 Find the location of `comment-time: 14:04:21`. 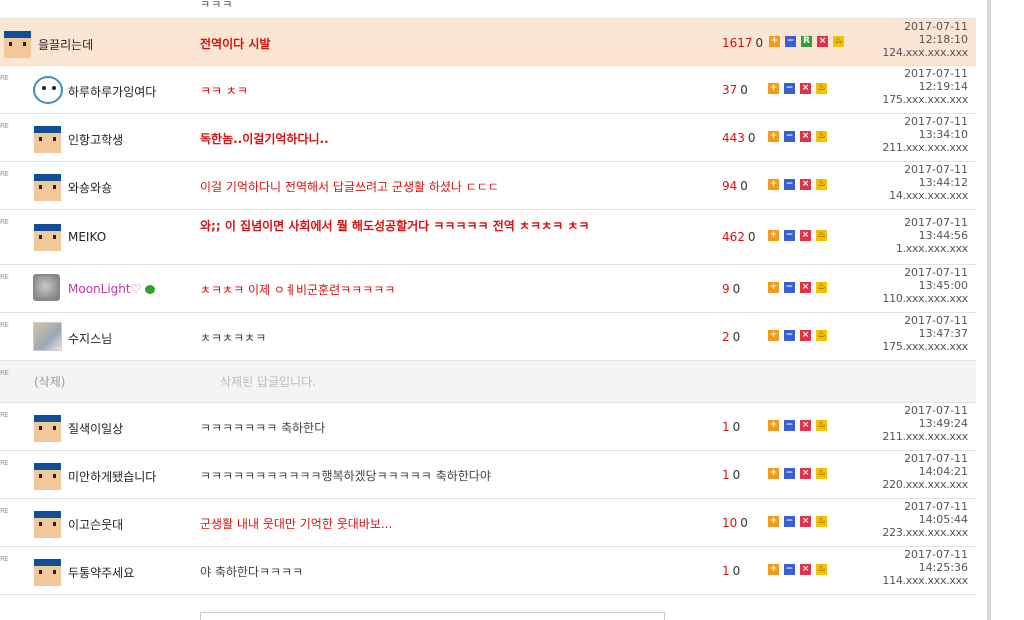

comment-time: 14:04:21 is located at coordinates (943, 471).